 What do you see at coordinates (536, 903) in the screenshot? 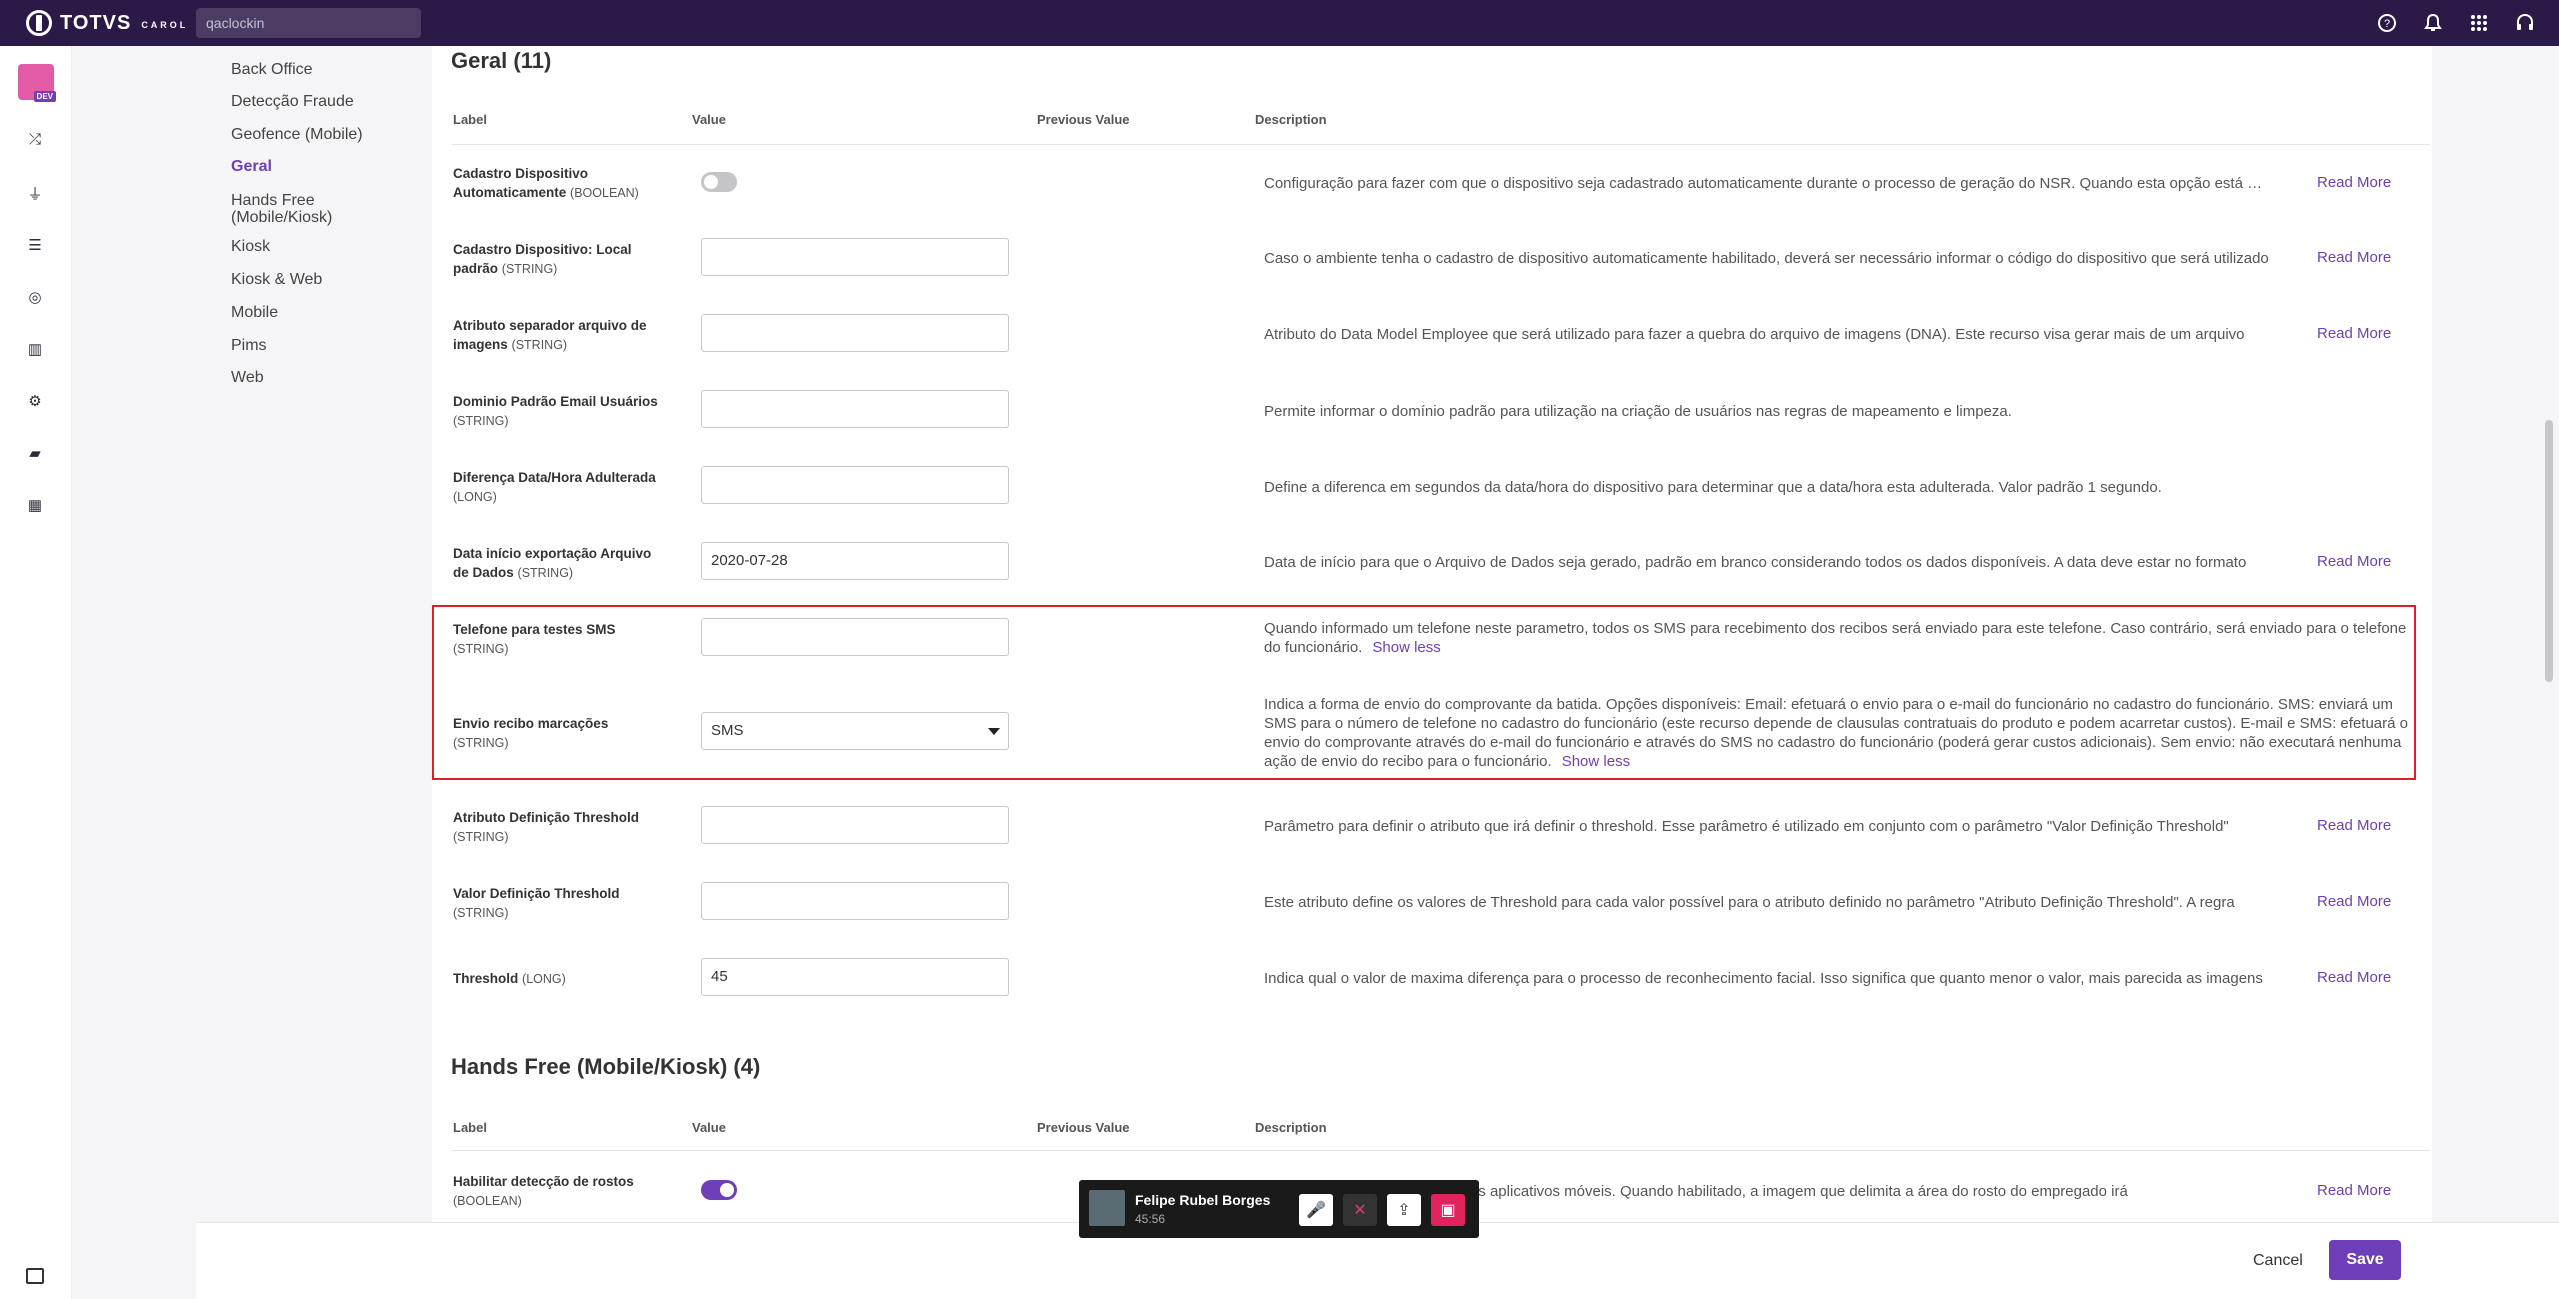
I see `setting-label: Valor Definição Threshold (STRING)` at bounding box center [536, 903].